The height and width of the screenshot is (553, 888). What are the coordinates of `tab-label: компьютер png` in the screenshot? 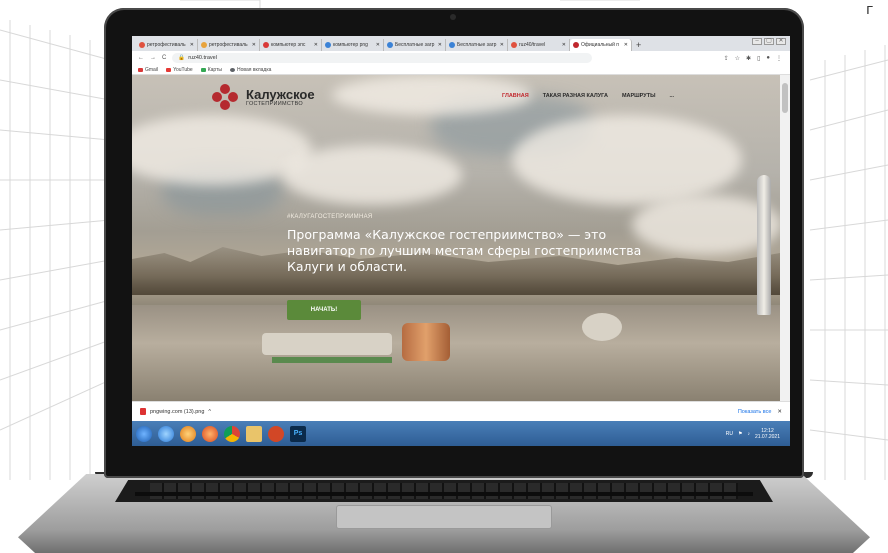 It's located at (350, 45).